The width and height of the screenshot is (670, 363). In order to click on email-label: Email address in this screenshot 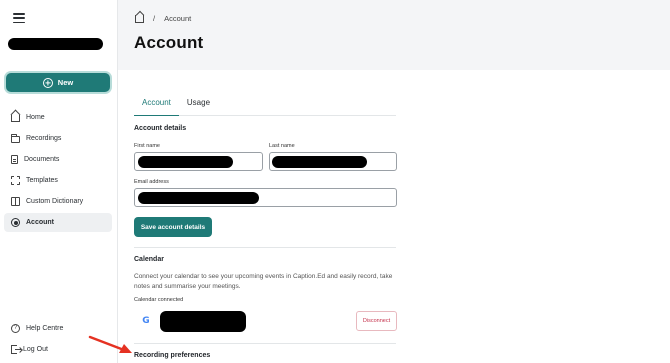, I will do `click(151, 182)`.